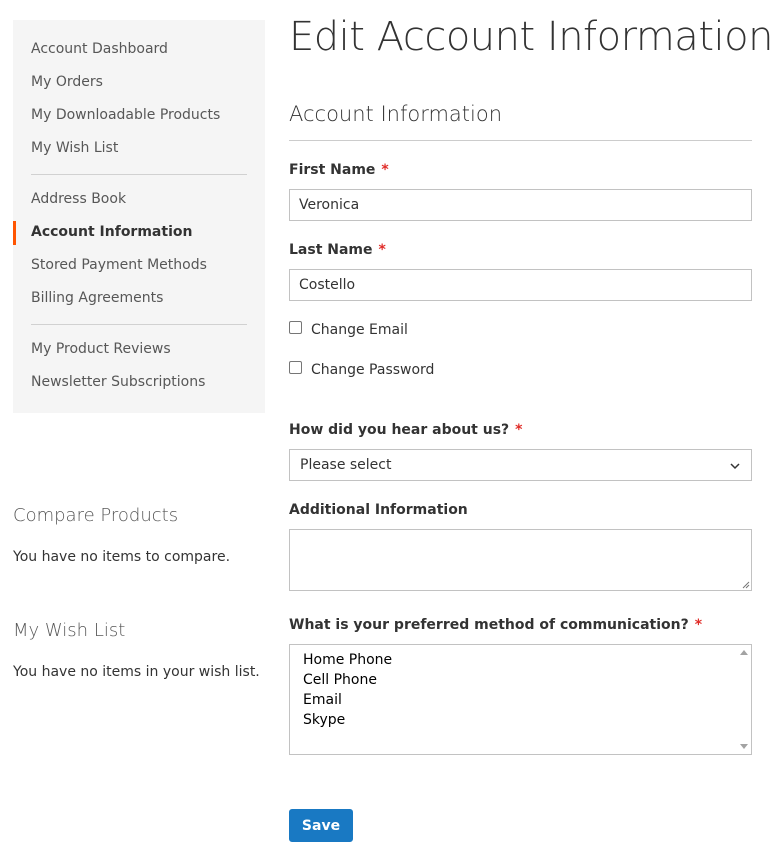  What do you see at coordinates (744, 746) in the screenshot?
I see `scroll-down-icon` at bounding box center [744, 746].